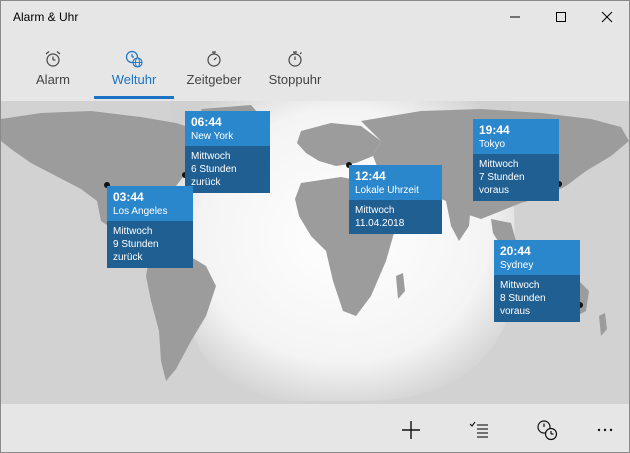 Image resolution: width=630 pixels, height=453 pixels. I want to click on compare-time-button, so click(547, 430).